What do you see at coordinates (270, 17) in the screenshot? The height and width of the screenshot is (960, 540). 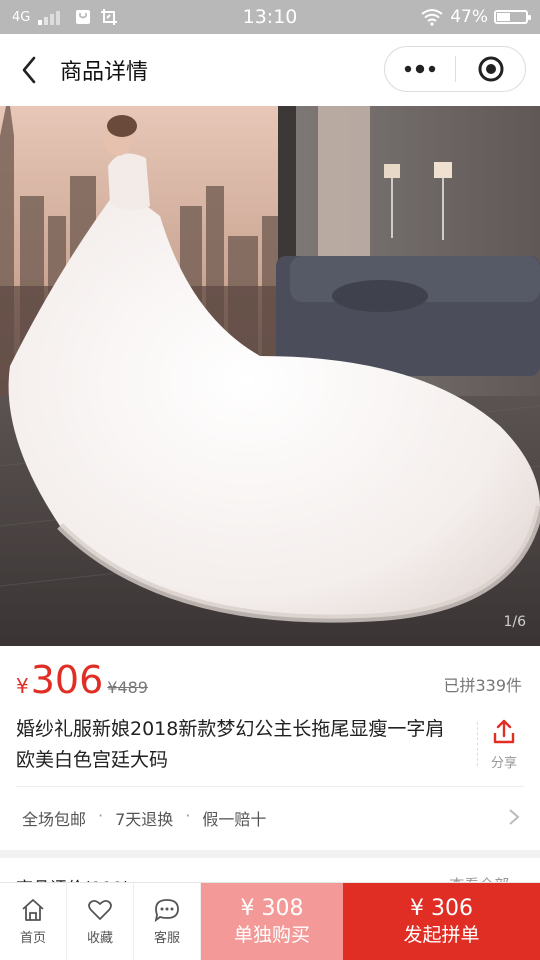 I see `status-bar: 4G 13:10 47%` at bounding box center [270, 17].